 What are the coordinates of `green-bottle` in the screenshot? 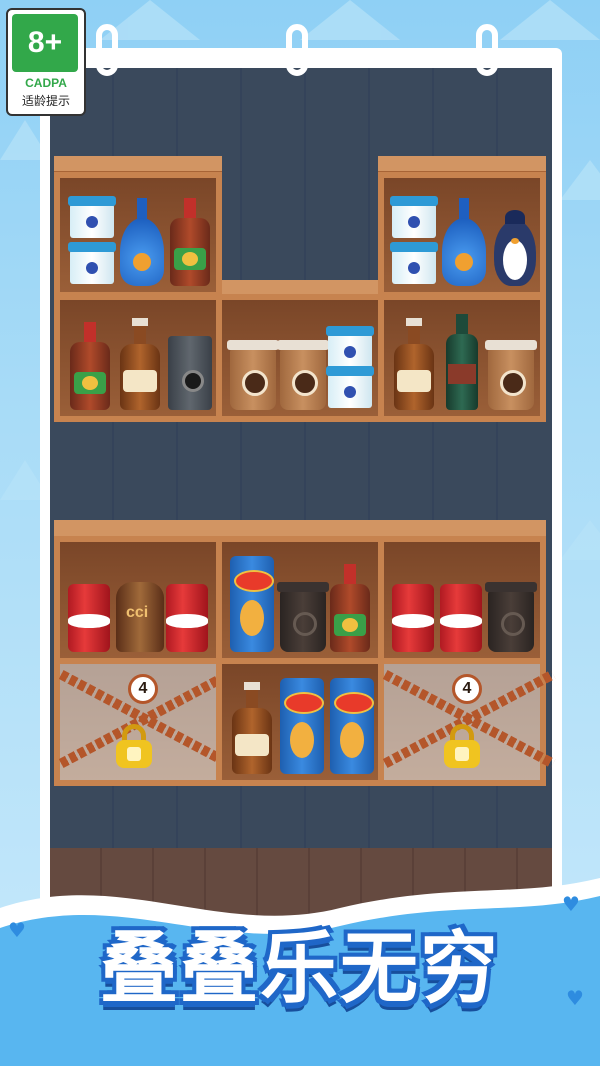 It's located at (462, 362).